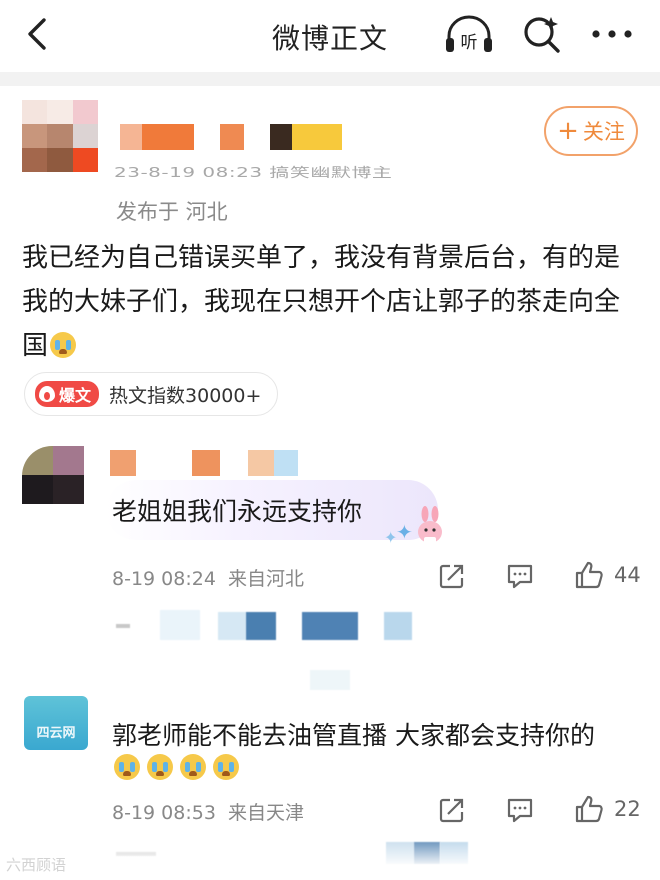 This screenshot has width=660, height=880. Describe the element at coordinates (47, 394) in the screenshot. I see `flame-icon` at that location.